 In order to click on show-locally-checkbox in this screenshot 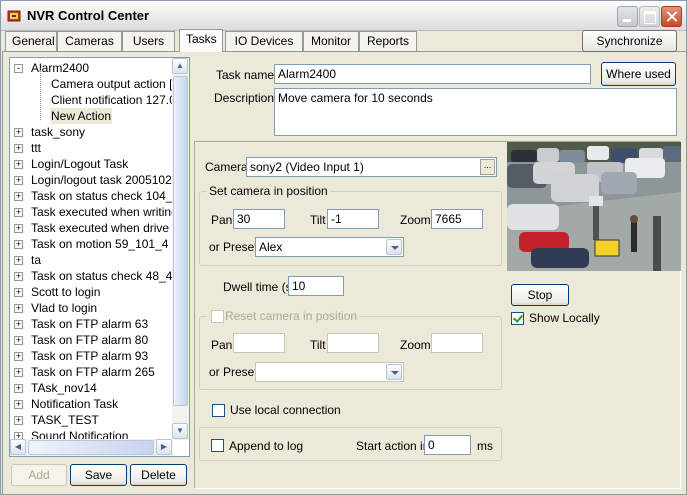, I will do `click(517, 318)`.